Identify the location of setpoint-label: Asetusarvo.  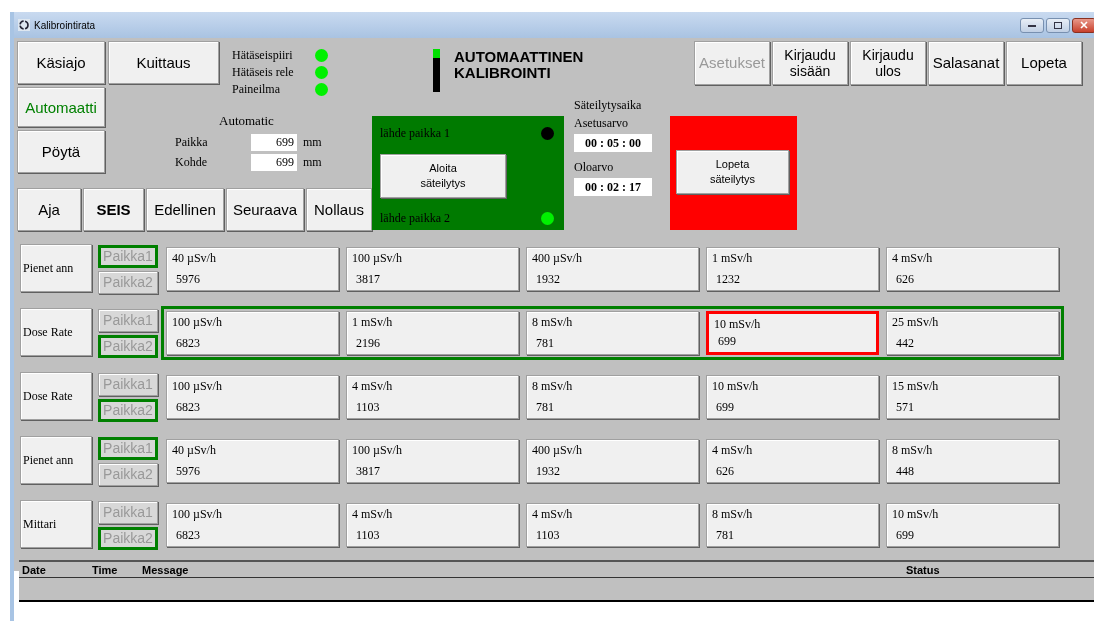
(601, 123).